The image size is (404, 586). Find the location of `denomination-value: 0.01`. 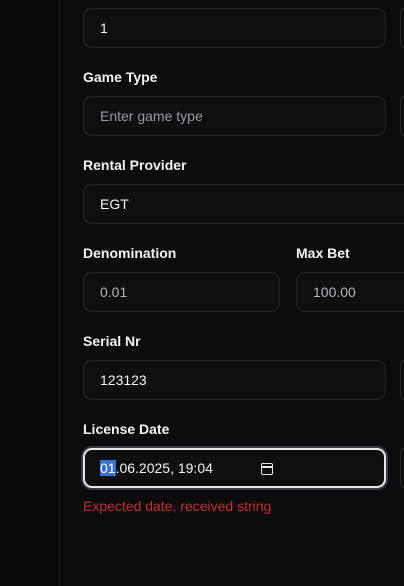

denomination-value: 0.01 is located at coordinates (114, 292).